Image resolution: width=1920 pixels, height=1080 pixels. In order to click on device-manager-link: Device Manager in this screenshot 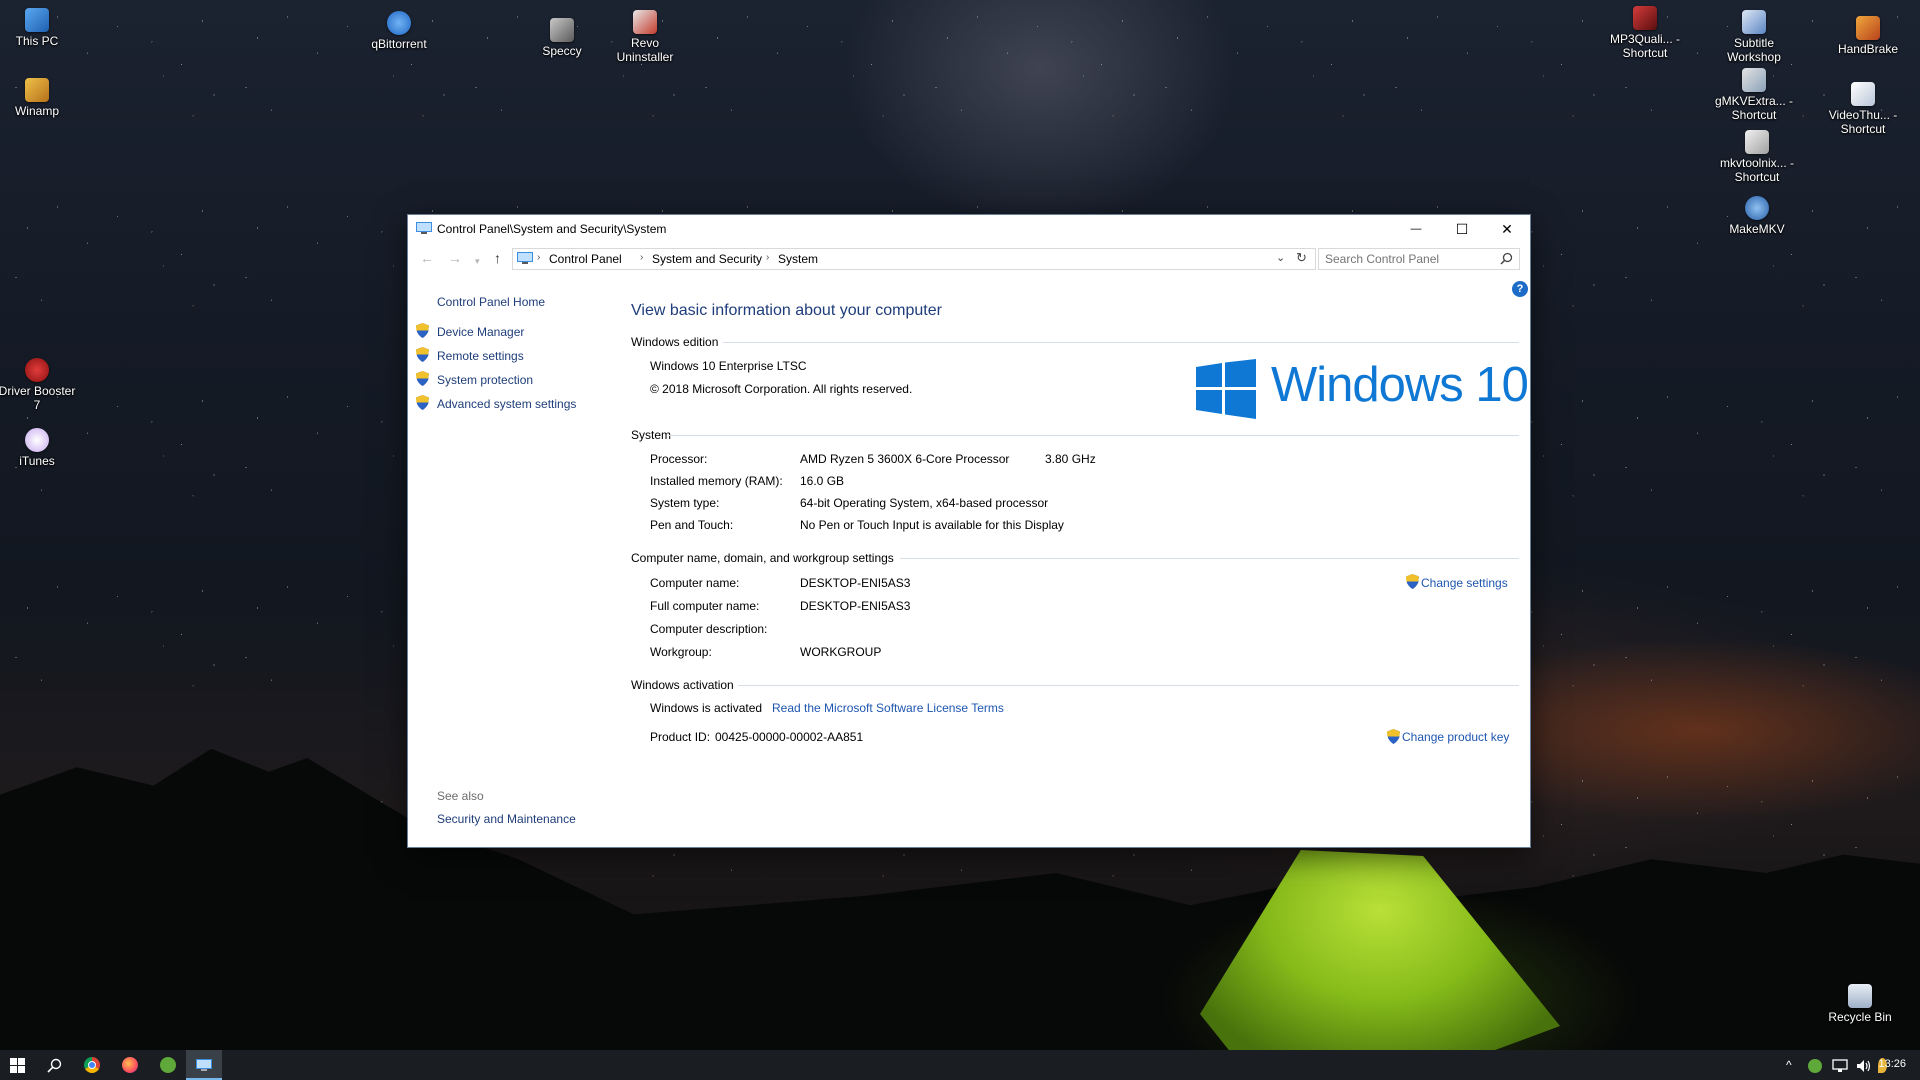, I will do `click(480, 332)`.